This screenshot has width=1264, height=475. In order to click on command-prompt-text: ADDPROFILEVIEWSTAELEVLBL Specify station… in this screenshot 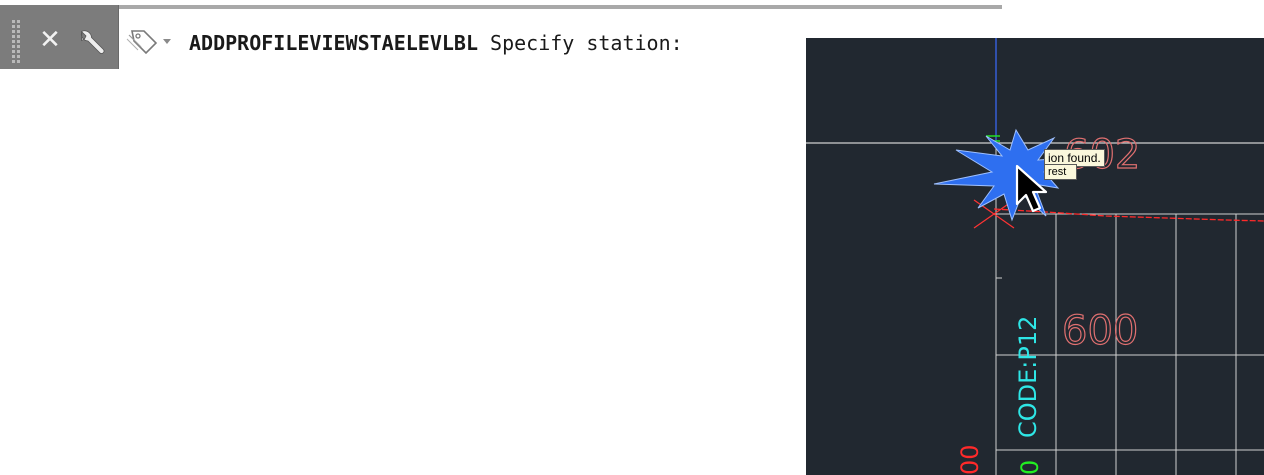, I will do `click(436, 43)`.